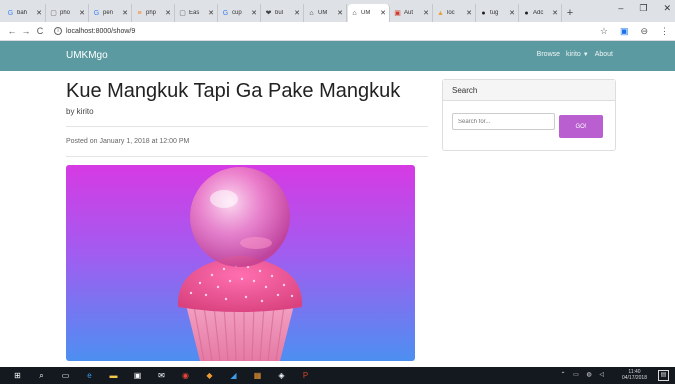  I want to click on extension-icon: ▣, so click(624, 31).